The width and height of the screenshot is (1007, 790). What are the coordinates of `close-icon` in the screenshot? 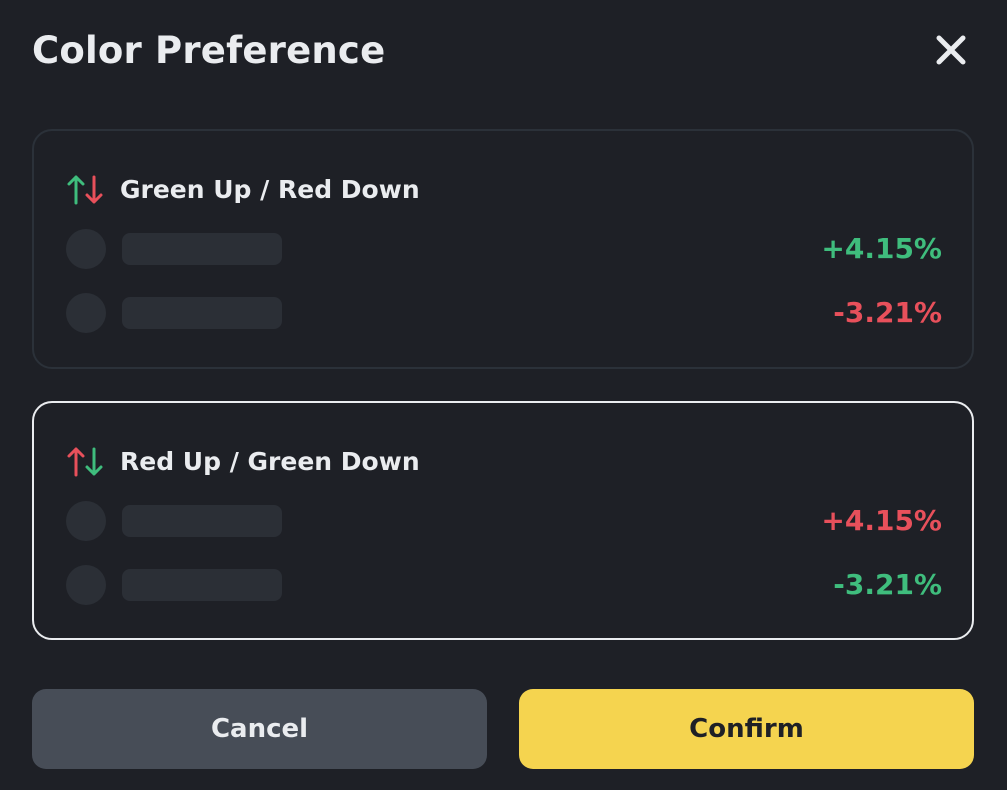 It's located at (951, 50).